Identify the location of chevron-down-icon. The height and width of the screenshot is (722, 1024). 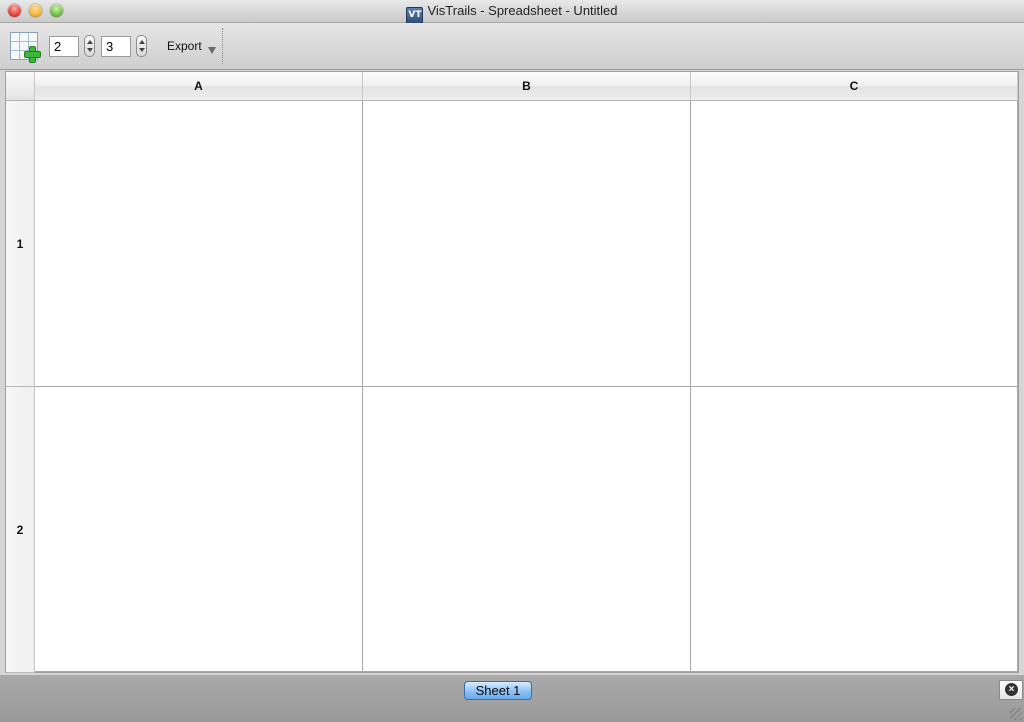
(212, 50).